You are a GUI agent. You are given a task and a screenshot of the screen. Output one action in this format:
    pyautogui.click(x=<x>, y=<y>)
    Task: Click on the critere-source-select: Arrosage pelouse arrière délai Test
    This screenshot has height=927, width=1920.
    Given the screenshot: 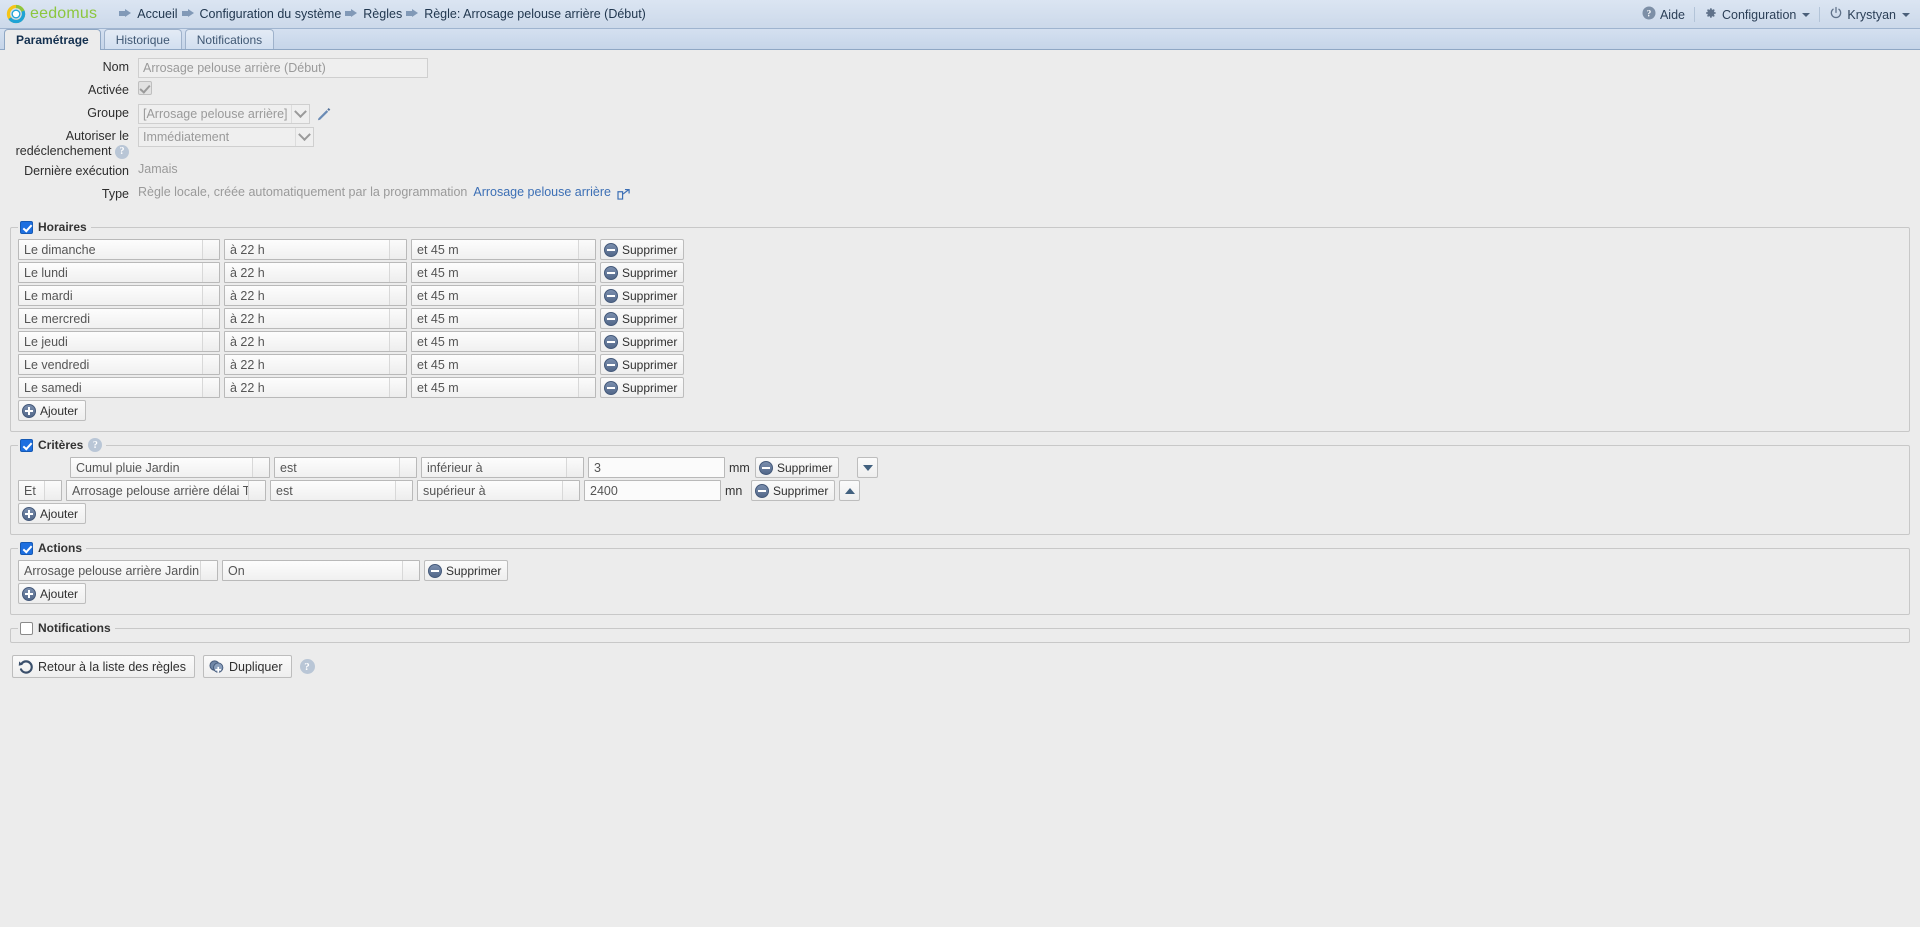 What is the action you would take?
    pyautogui.click(x=166, y=490)
    